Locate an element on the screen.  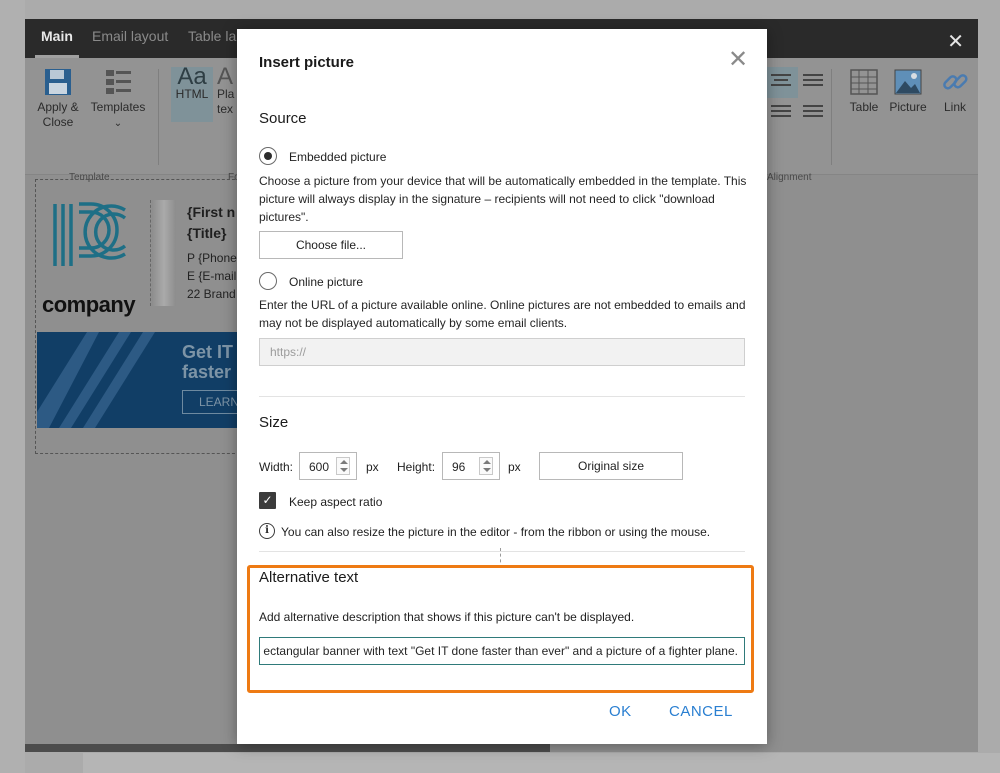
html-mode-button: Aa HTML is located at coordinates (192, 92).